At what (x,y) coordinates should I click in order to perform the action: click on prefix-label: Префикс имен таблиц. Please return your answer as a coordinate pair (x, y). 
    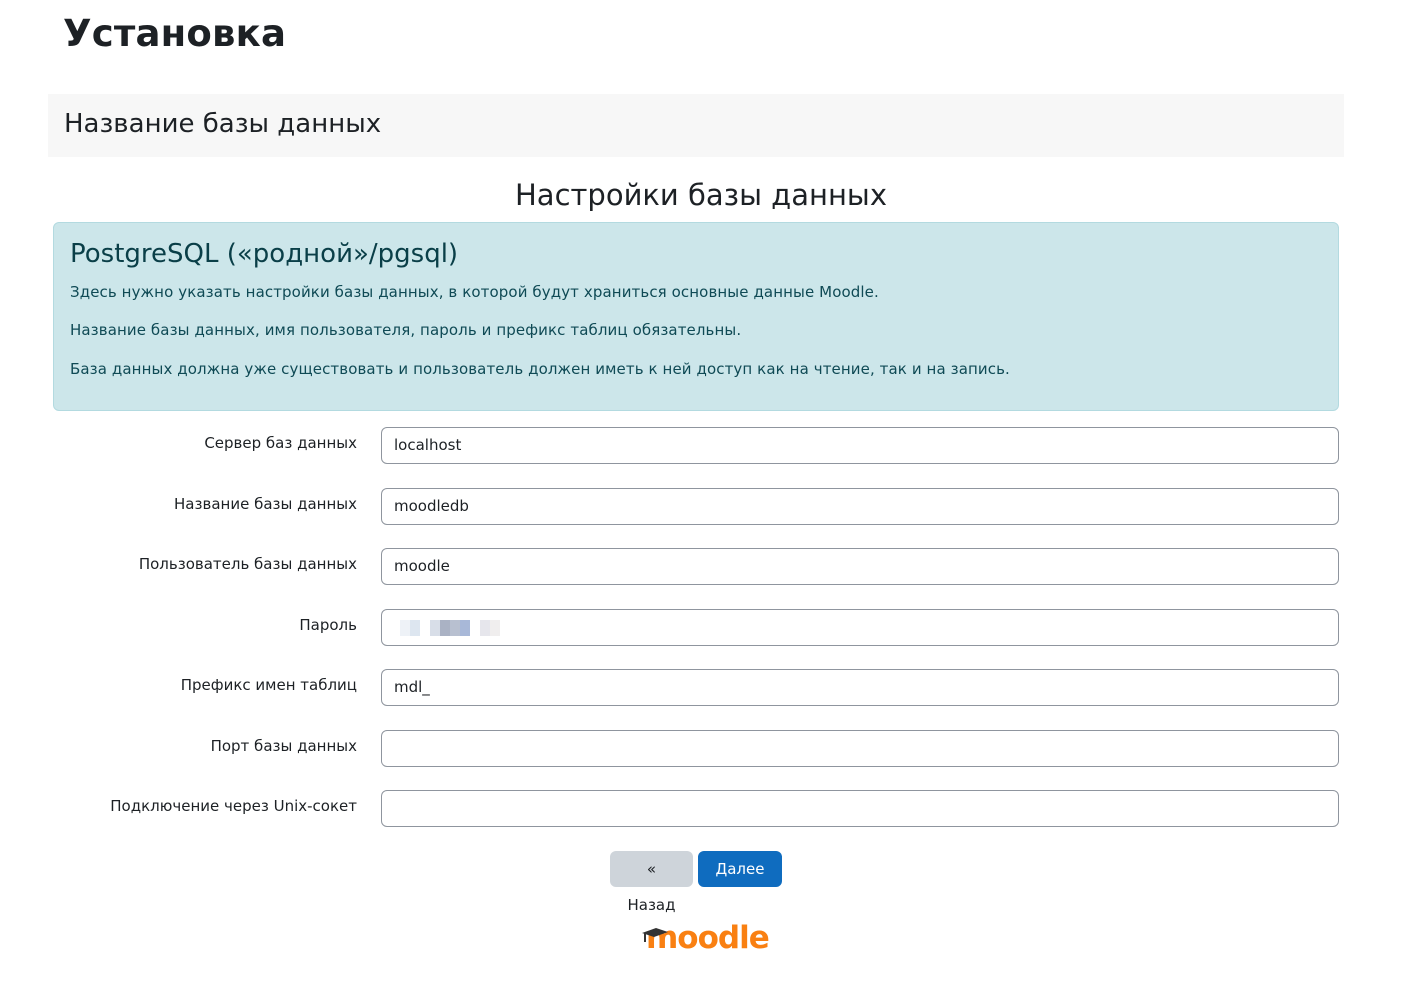
    Looking at the image, I should click on (268, 685).